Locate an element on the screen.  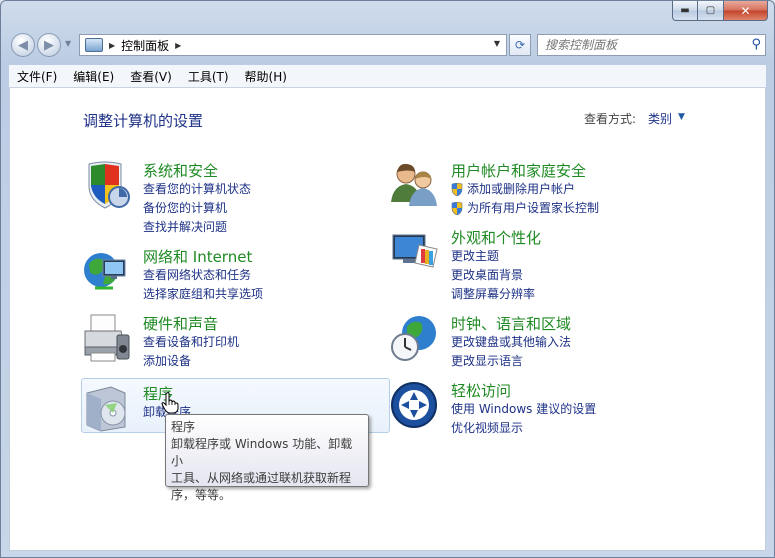
network-globe-icon is located at coordinates (105, 271).